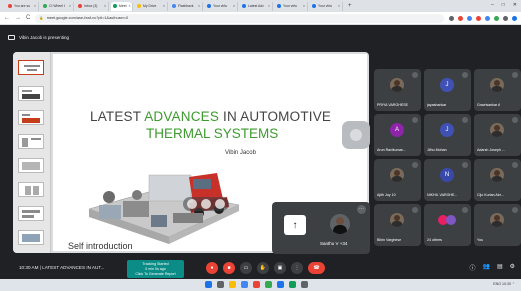  I want to click on avatar, so click(340, 224).